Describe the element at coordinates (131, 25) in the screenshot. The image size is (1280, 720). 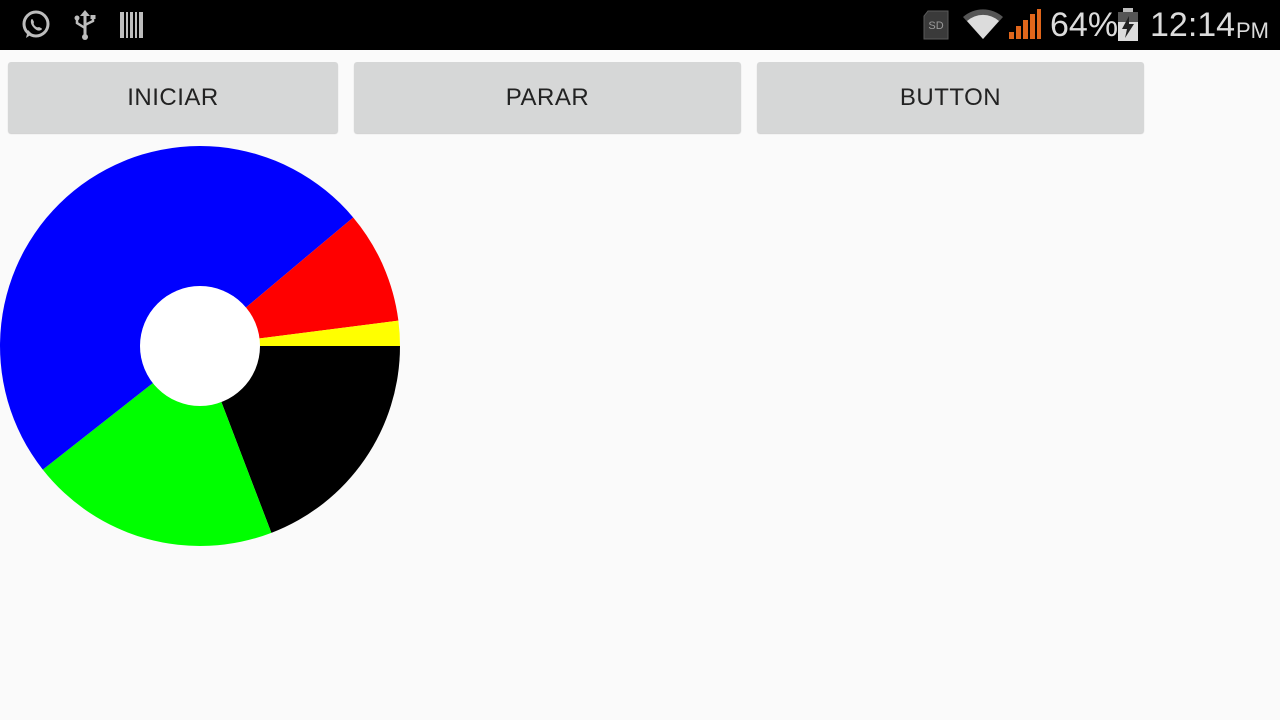
I see `barcode-icon` at that location.